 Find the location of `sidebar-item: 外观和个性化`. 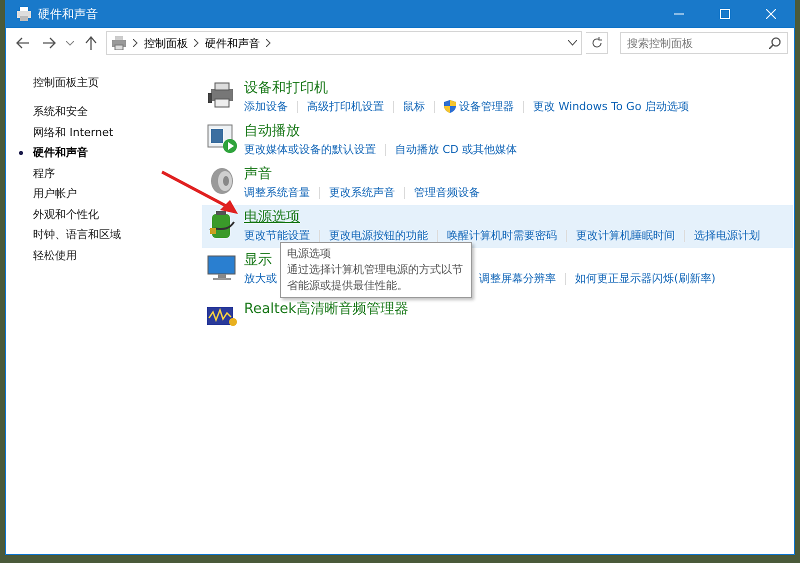

sidebar-item: 外观和个性化 is located at coordinates (117, 214).